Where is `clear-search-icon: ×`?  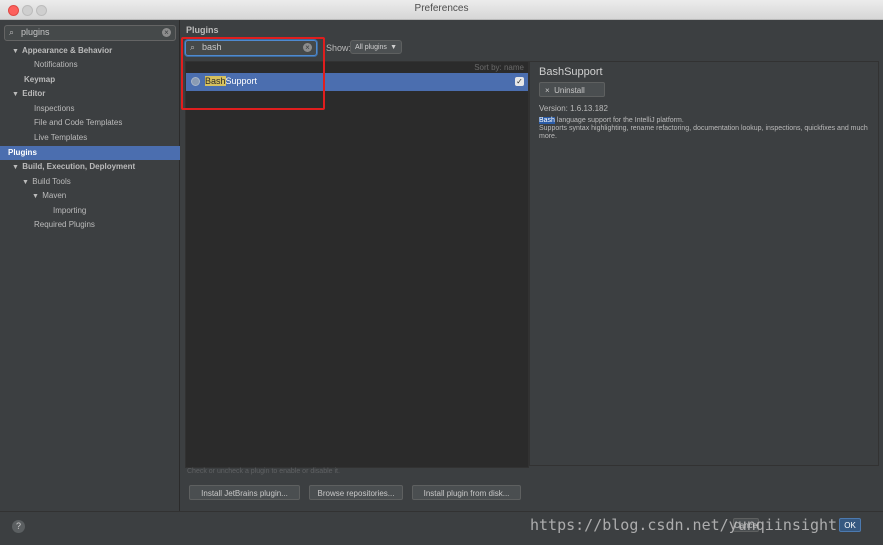 clear-search-icon: × is located at coordinates (166, 32).